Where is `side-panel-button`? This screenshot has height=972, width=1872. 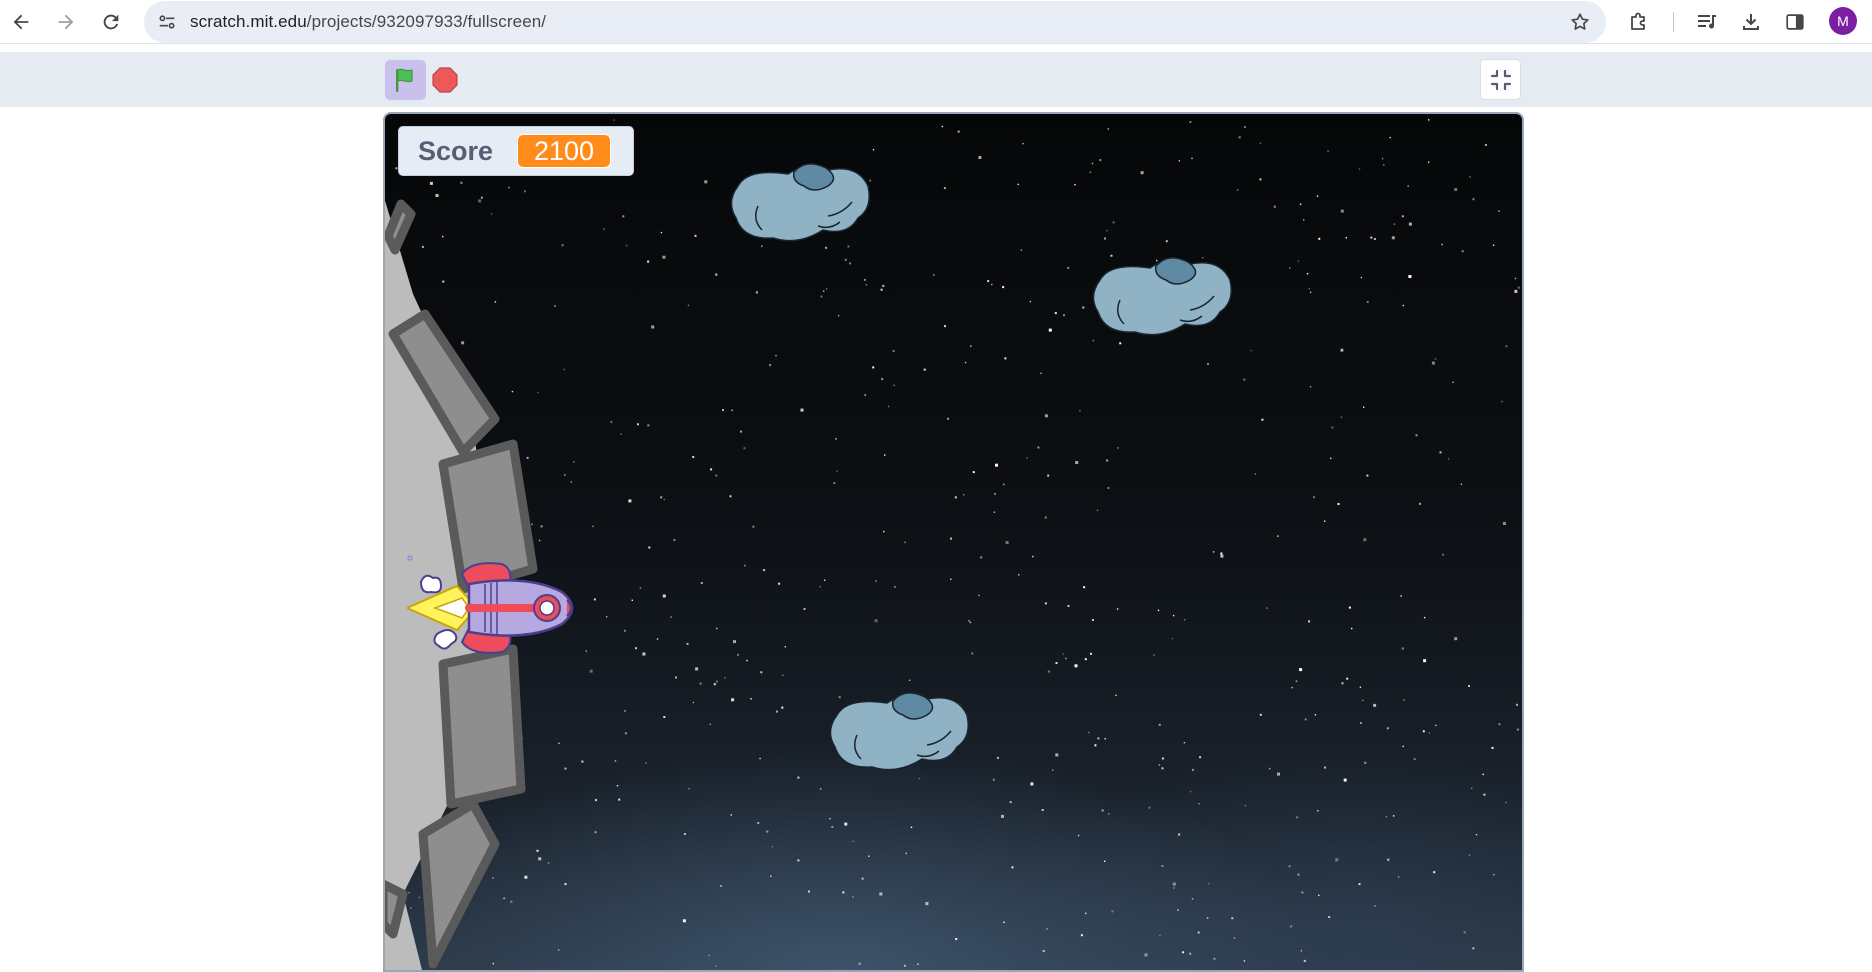 side-panel-button is located at coordinates (1795, 22).